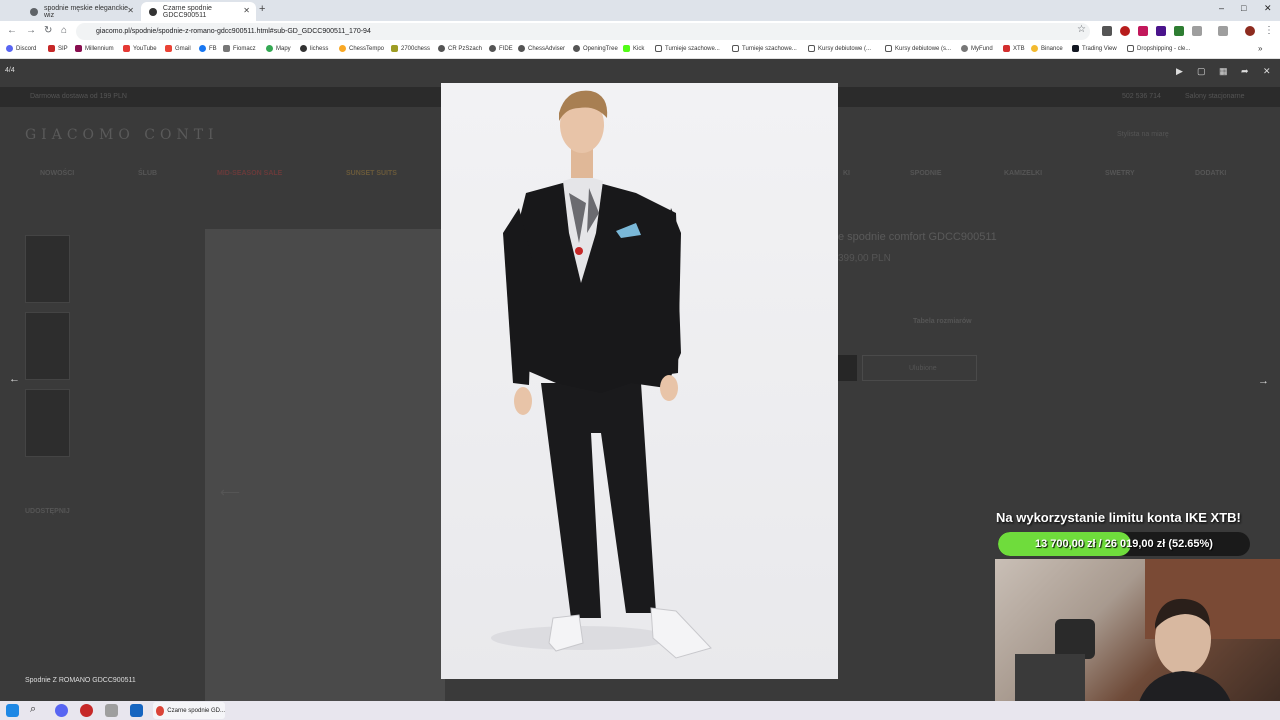  Describe the element at coordinates (1094, 48) in the screenshot. I see `bookmark-item: Trading View` at that location.